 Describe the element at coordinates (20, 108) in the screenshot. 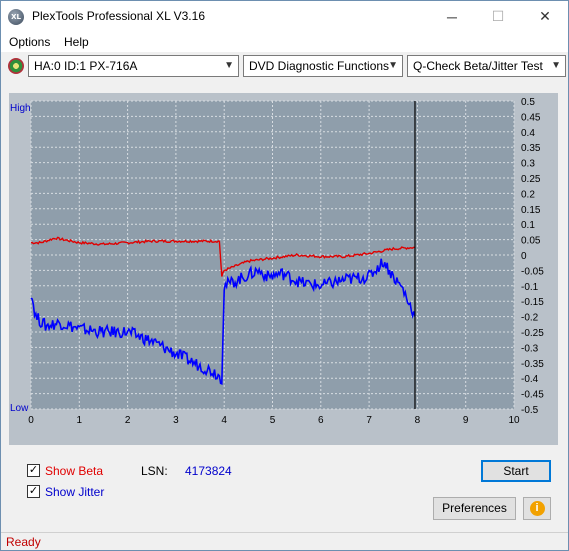

I see `high-label: High` at that location.